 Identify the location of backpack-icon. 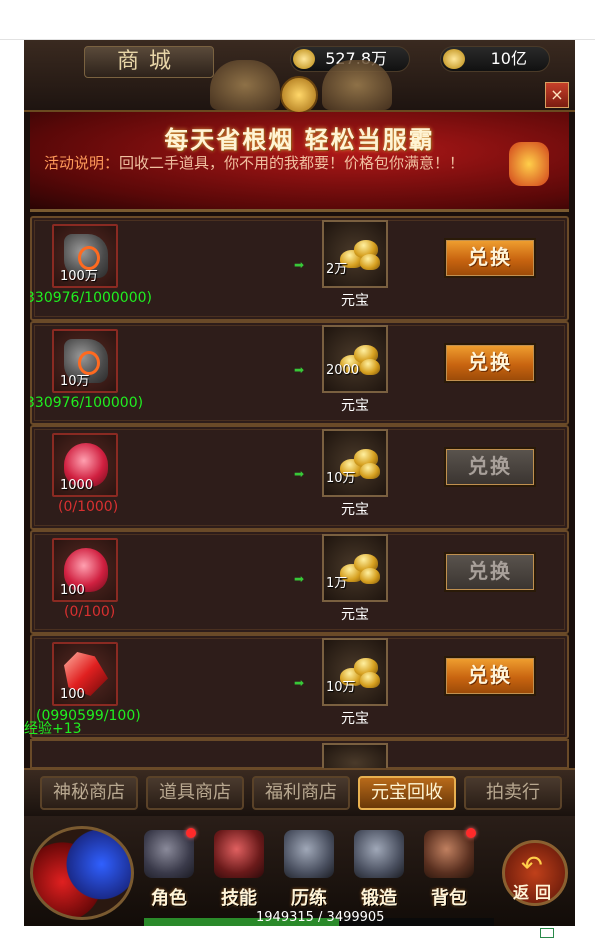
(449, 854).